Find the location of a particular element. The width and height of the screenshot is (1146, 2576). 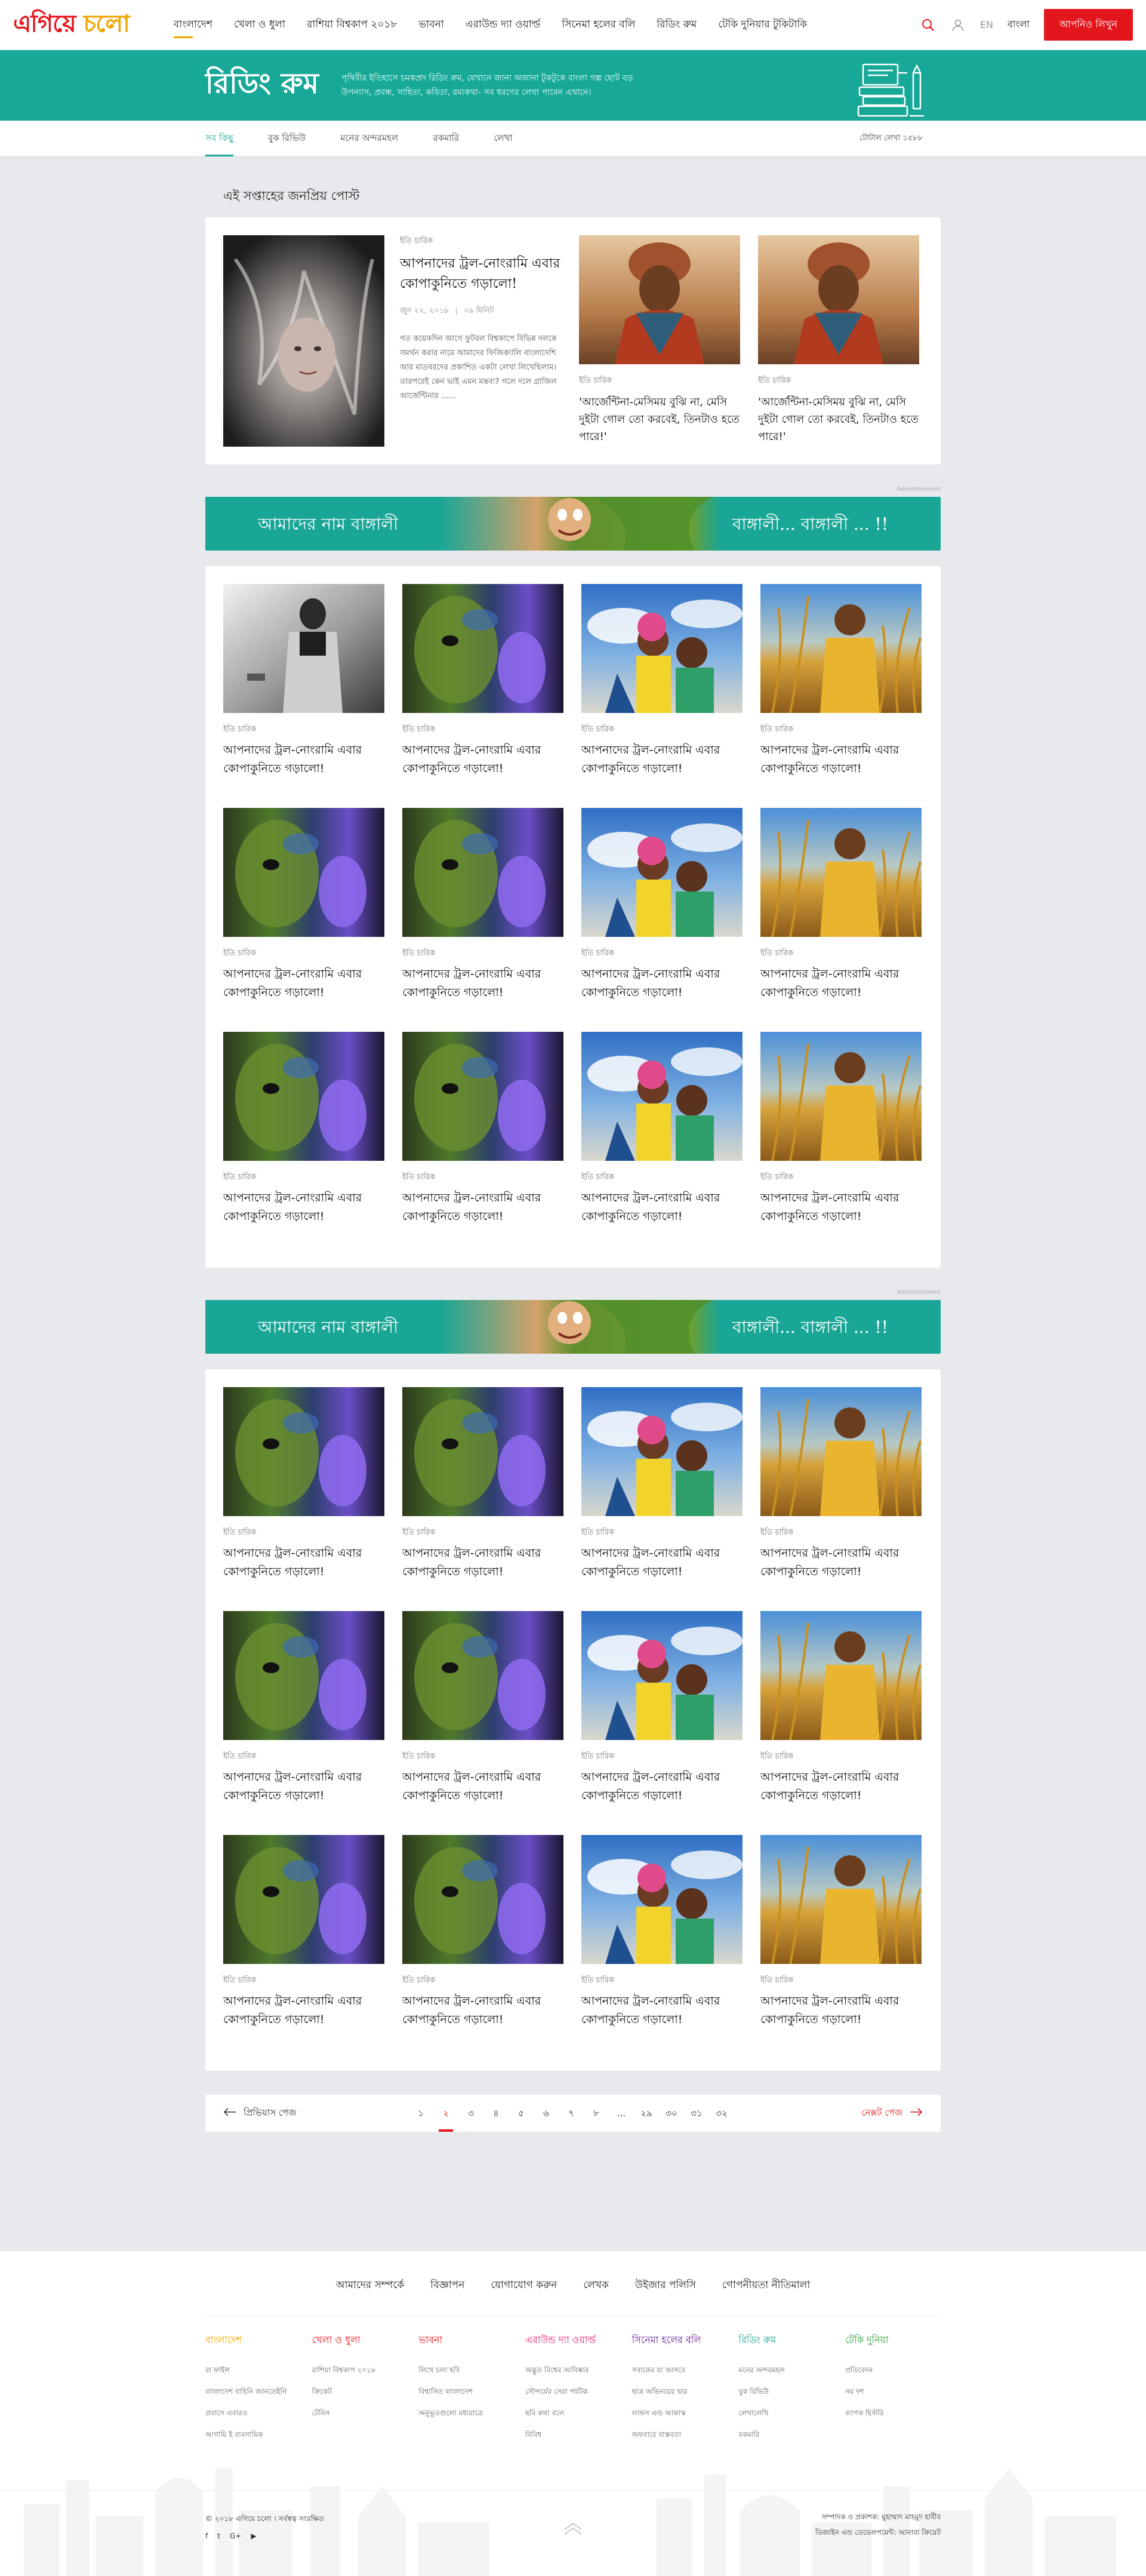

footer-column-link: অফবারে বাস্তবতা is located at coordinates (680, 2436).